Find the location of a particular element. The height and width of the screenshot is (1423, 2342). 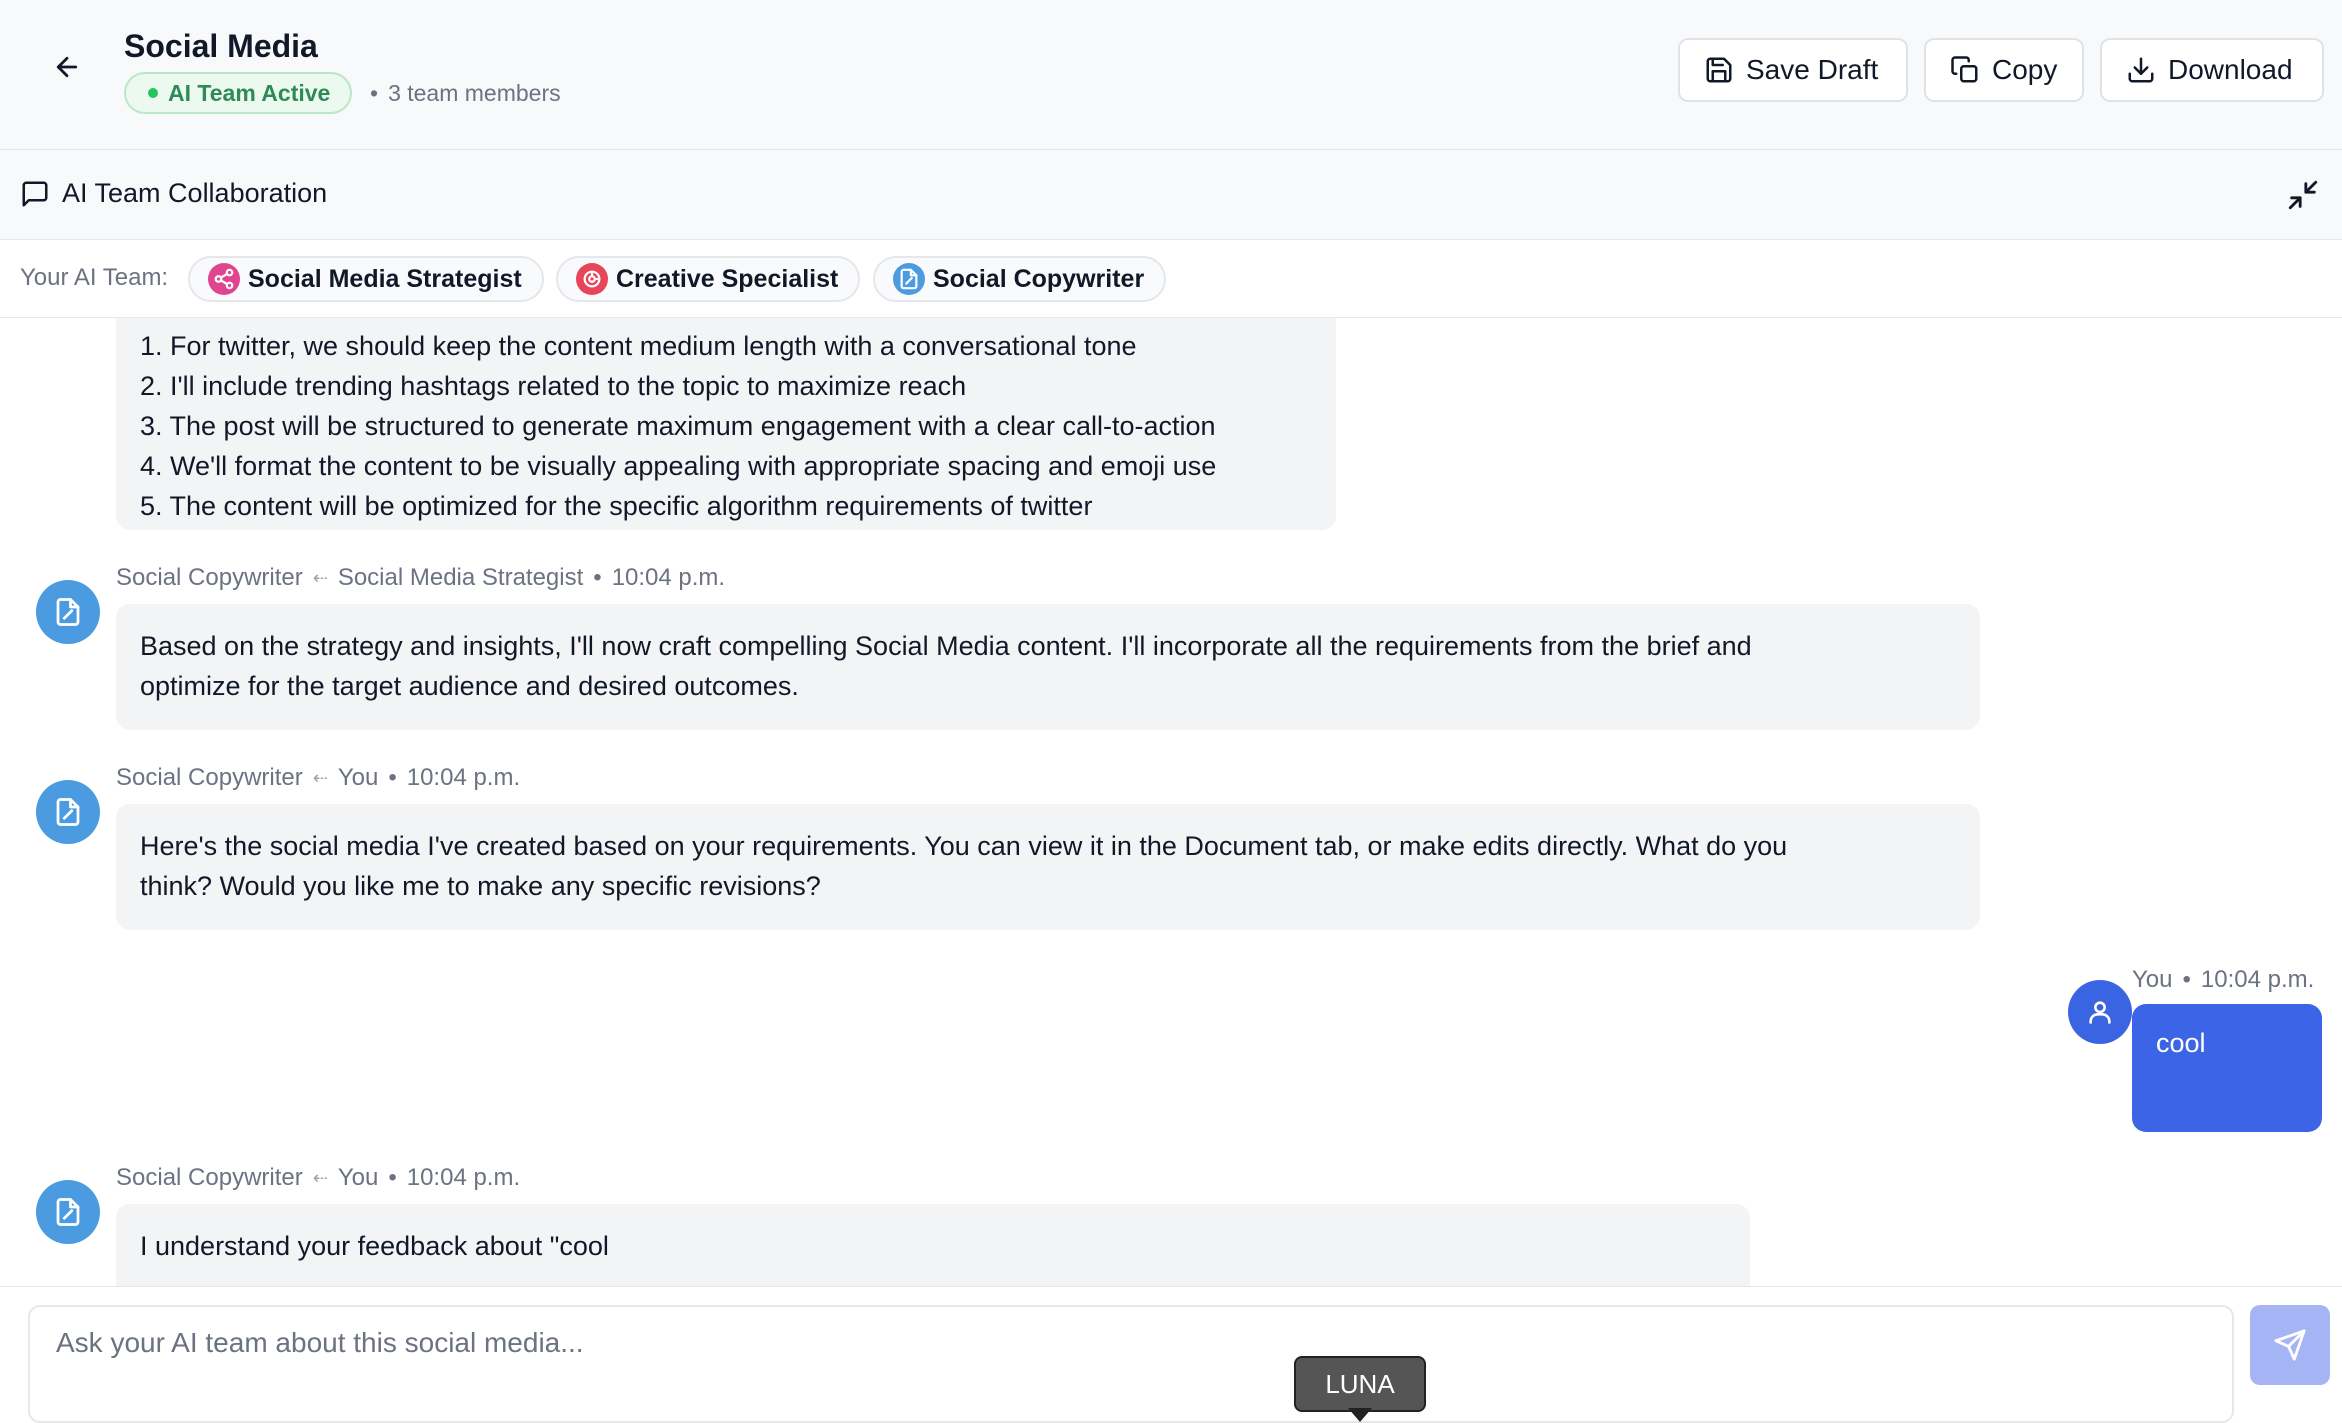

minimize-icon is located at coordinates (2303, 195).